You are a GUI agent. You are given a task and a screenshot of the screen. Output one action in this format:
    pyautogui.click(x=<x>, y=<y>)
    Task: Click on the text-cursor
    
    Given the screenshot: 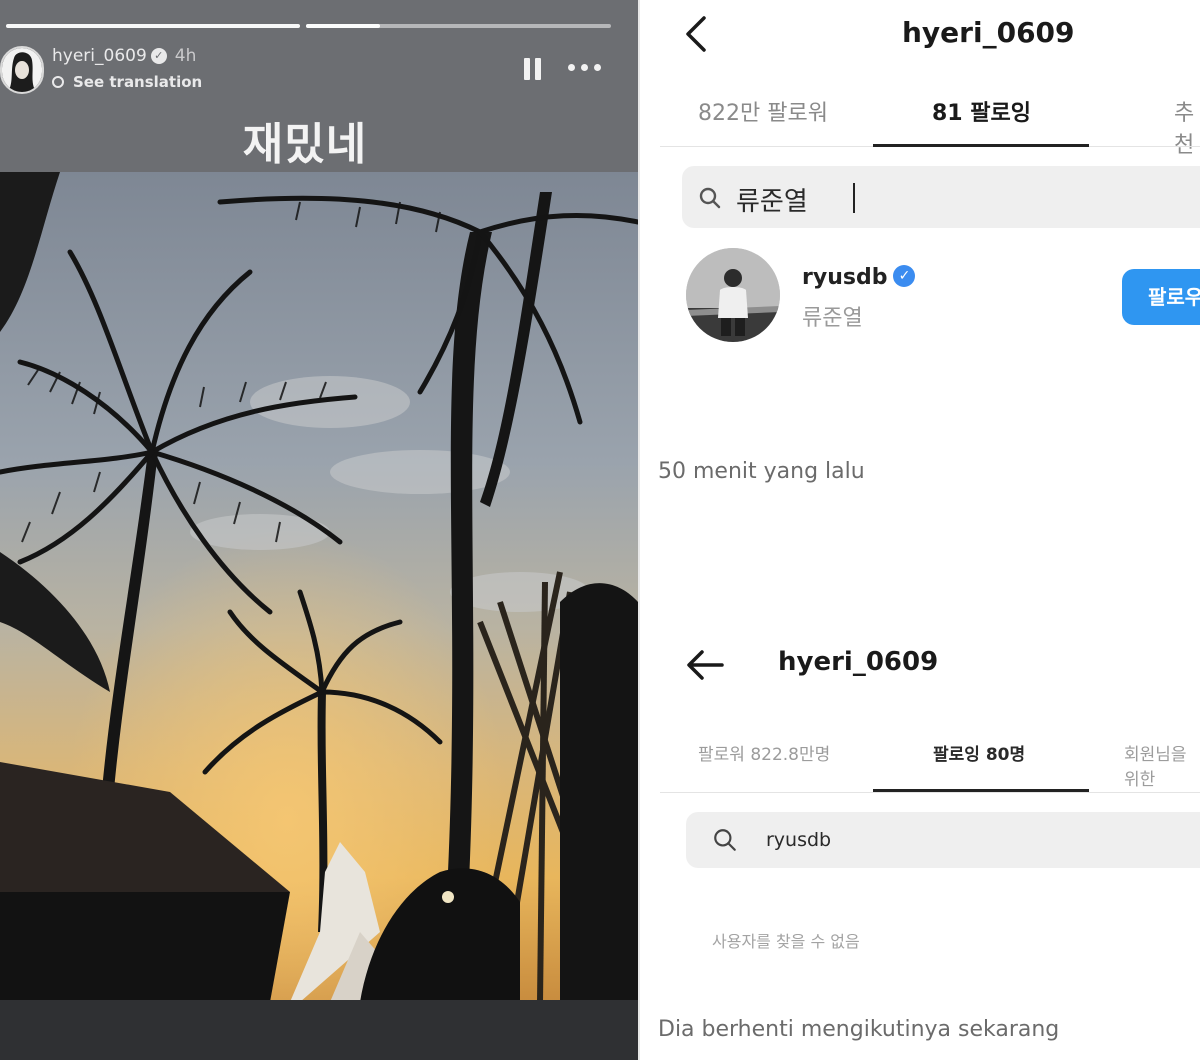 What is the action you would take?
    pyautogui.click(x=854, y=198)
    